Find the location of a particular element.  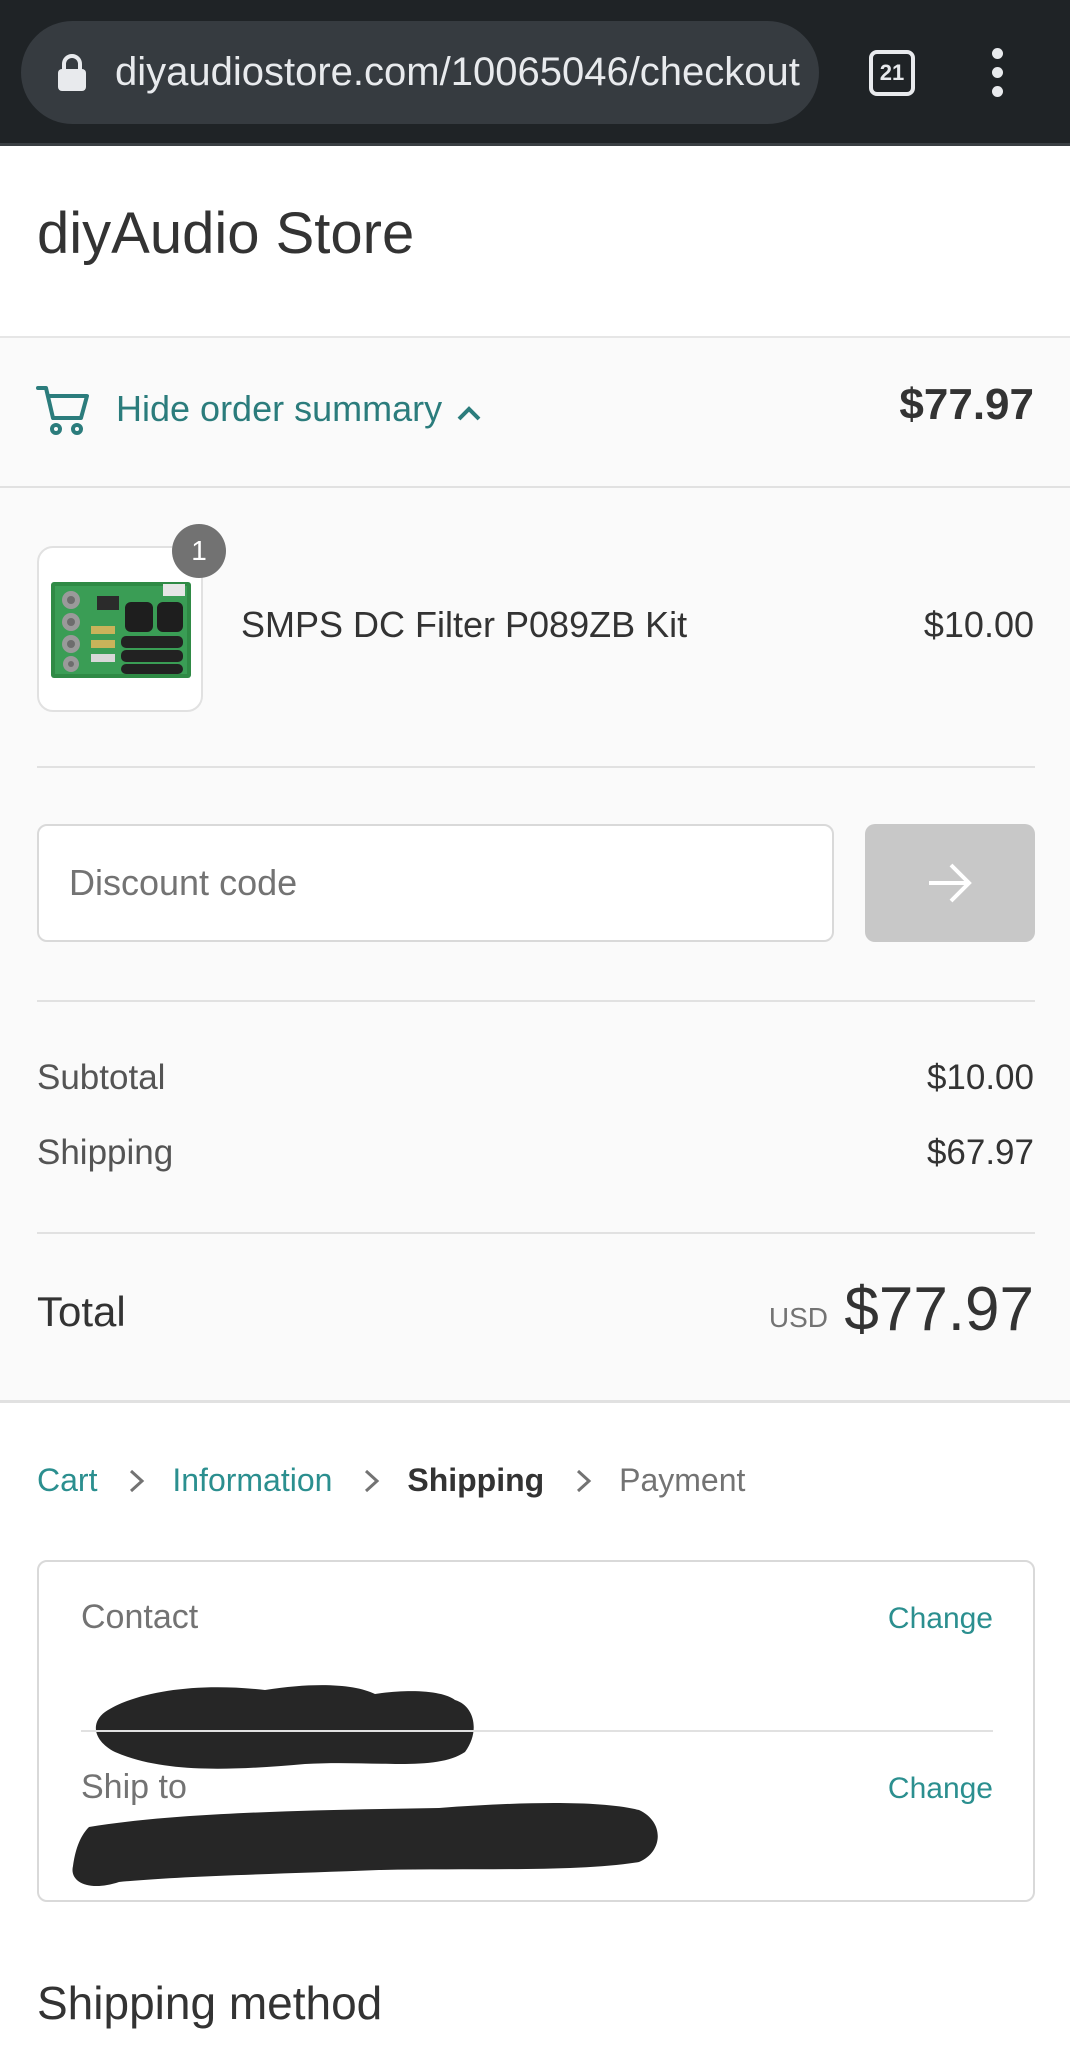

browser-toolbar: diyaudiostore.com/10065046/checkout 21 is located at coordinates (535, 73).